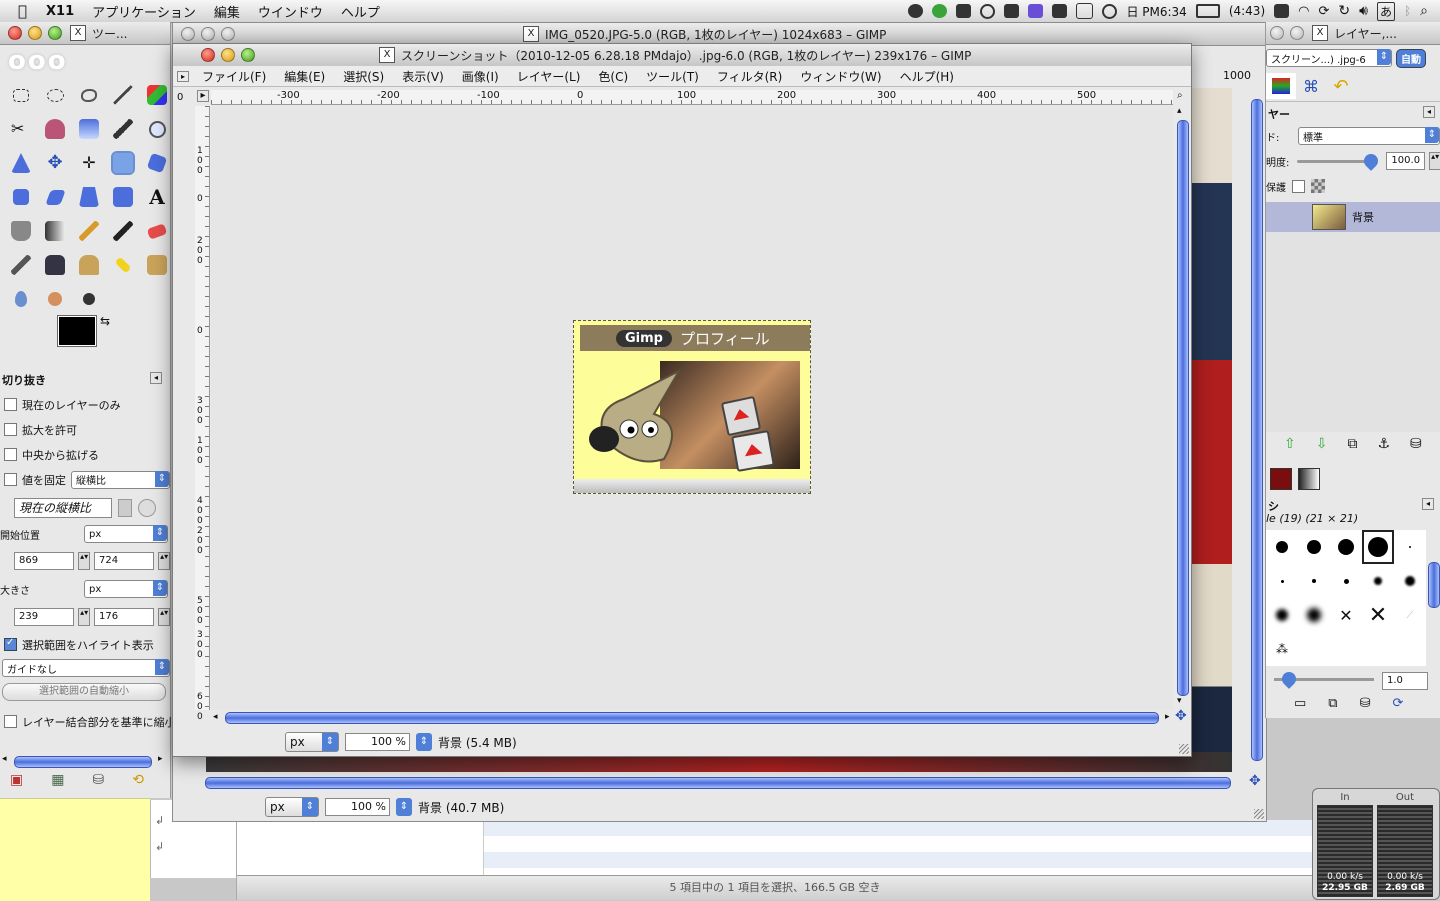 The width and height of the screenshot is (1440, 901). Describe the element at coordinates (1369, 136) in the screenshot. I see `layer-mode-select: 標準` at that location.